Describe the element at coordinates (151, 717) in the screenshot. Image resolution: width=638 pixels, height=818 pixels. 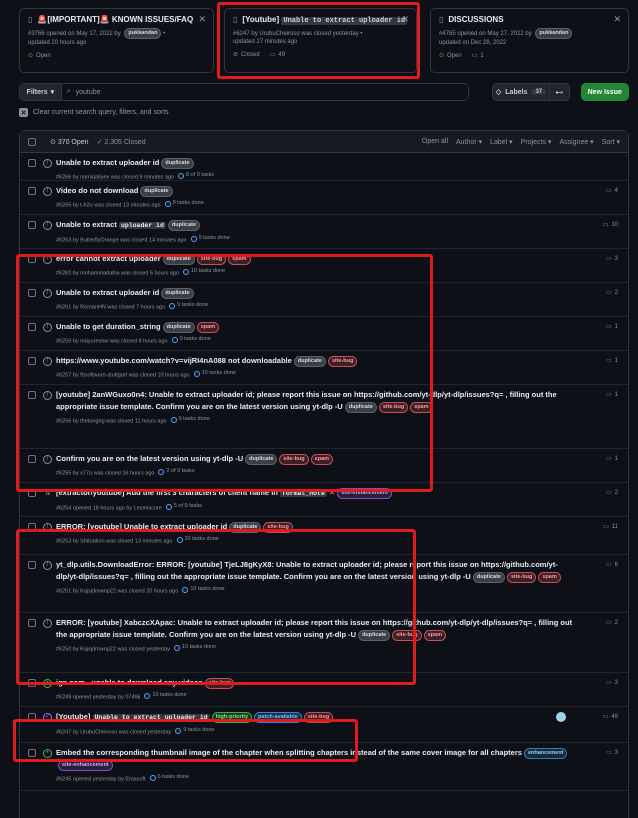
I see `title-code: Unable to extract uploader id` at that location.